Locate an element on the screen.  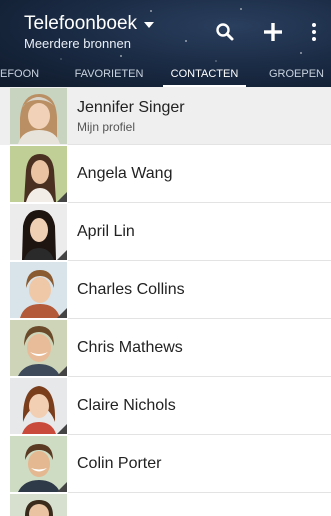
contact-name: Colin Porter is located at coordinates (119, 463).